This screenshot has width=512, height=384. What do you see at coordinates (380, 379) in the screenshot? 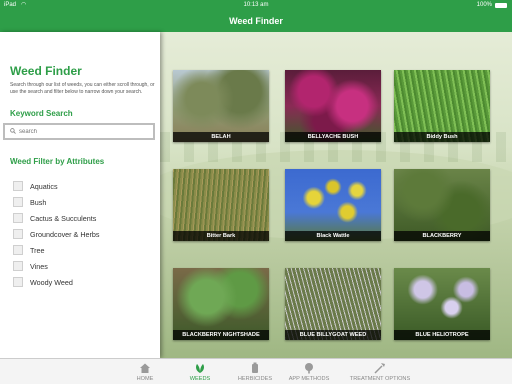
I see `tab-label: TREATMENT OPTIONS` at bounding box center [380, 379].